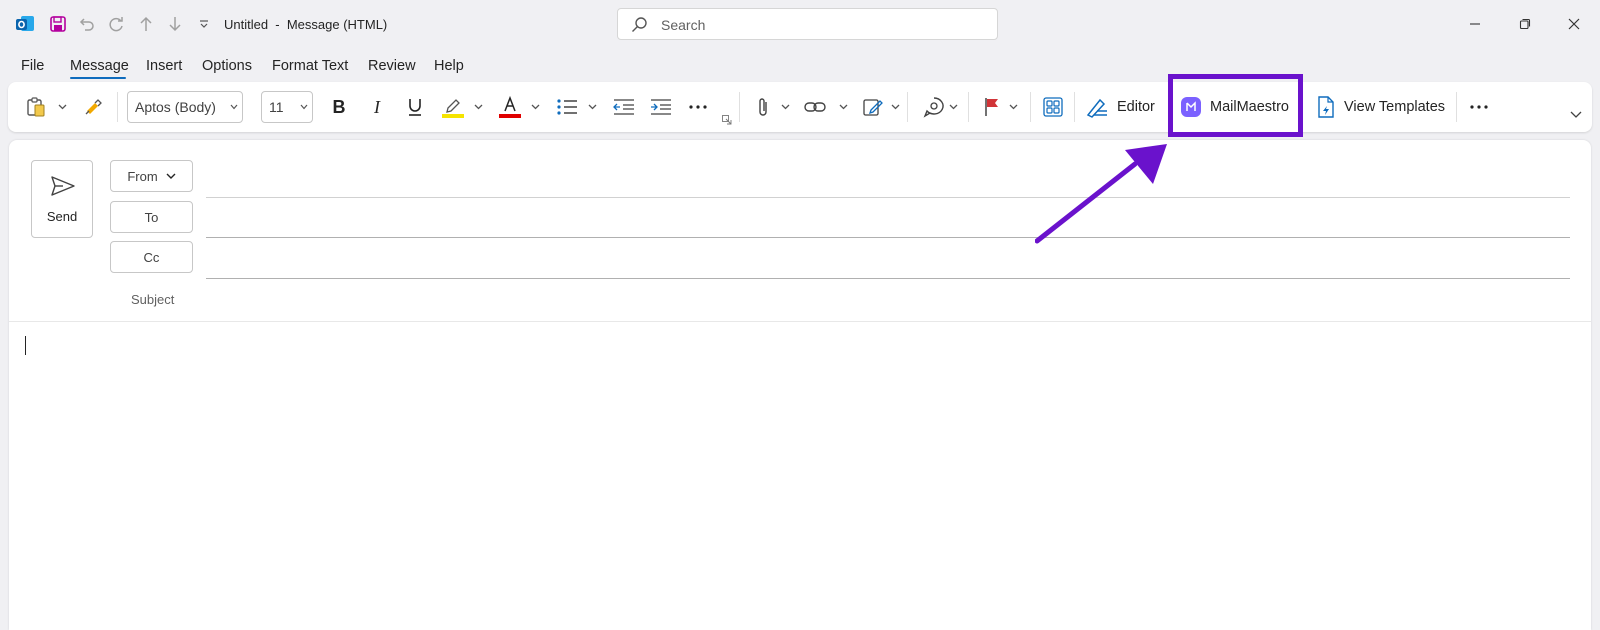 The width and height of the screenshot is (1600, 630). What do you see at coordinates (815, 107) in the screenshot?
I see `link-icon` at bounding box center [815, 107].